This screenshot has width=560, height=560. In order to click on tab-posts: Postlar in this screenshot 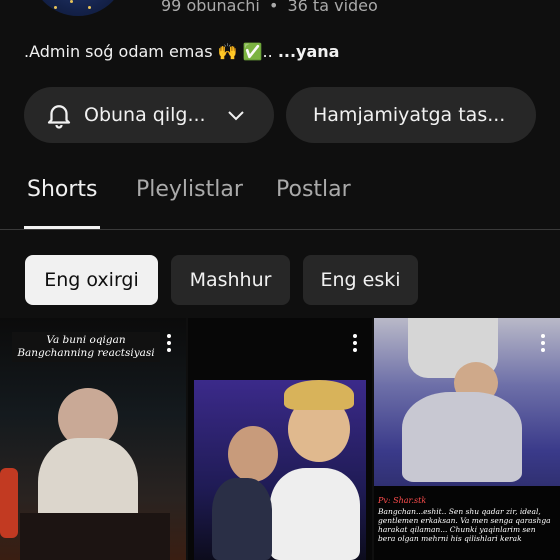, I will do `click(313, 189)`.